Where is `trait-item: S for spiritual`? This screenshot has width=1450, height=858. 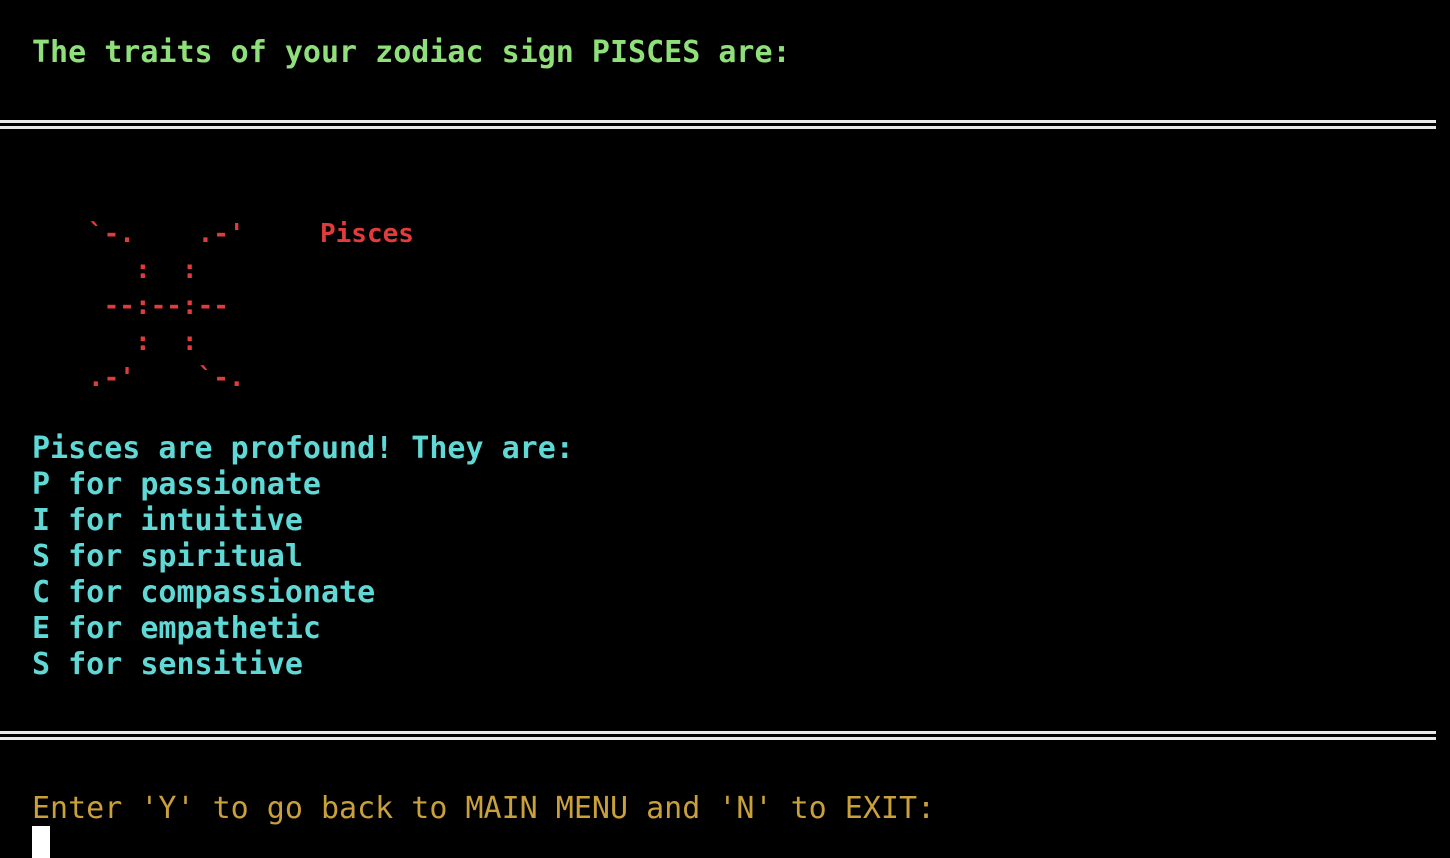 trait-item: S for spiritual is located at coordinates (167, 556).